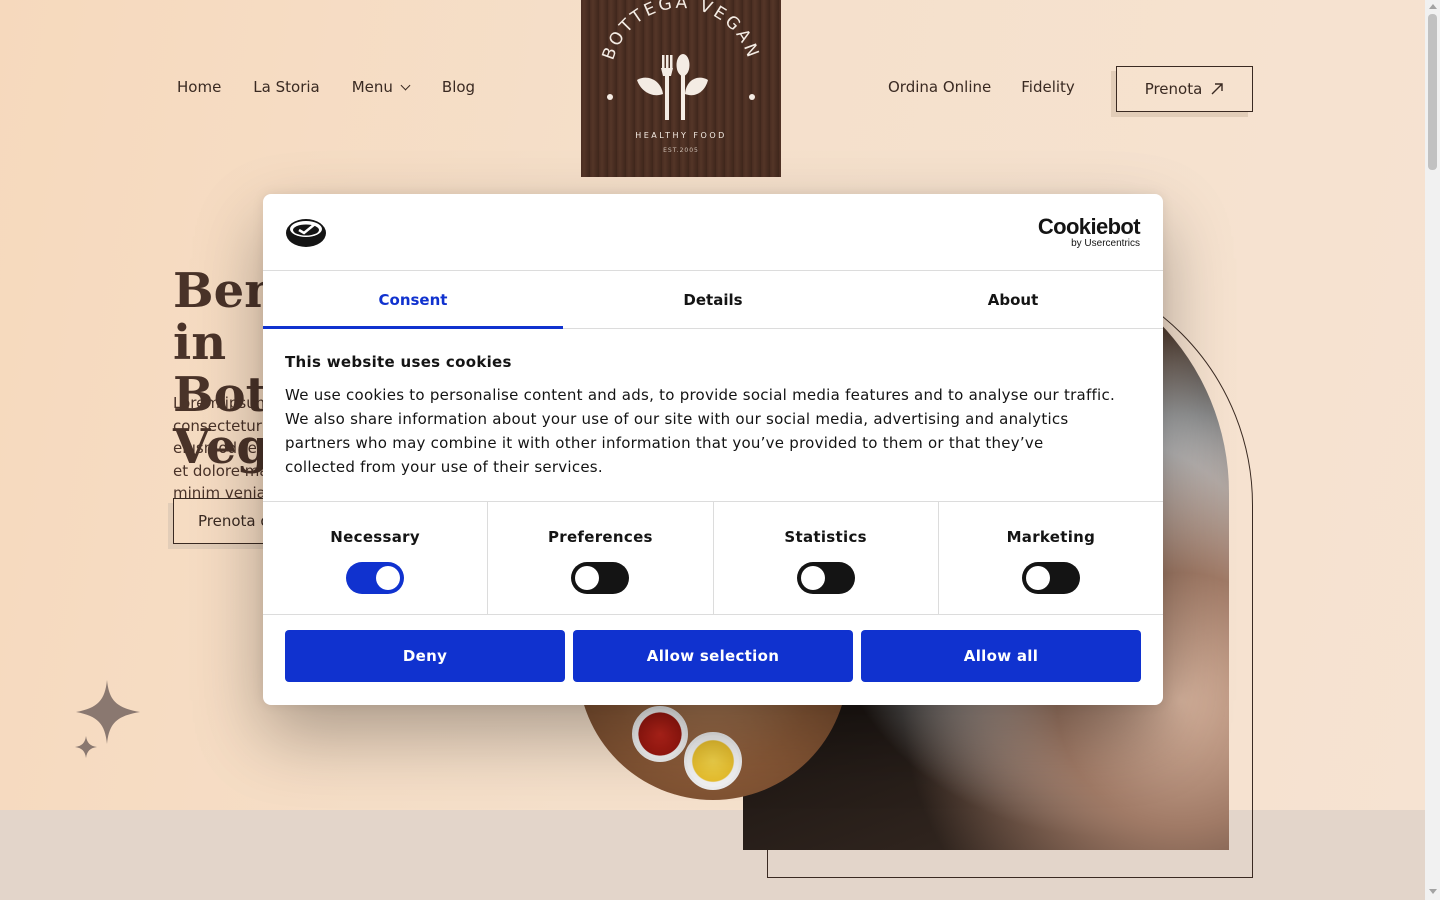 The height and width of the screenshot is (900, 1440). Describe the element at coordinates (696, 86) in the screenshot. I see `leaf-right-icon` at that location.